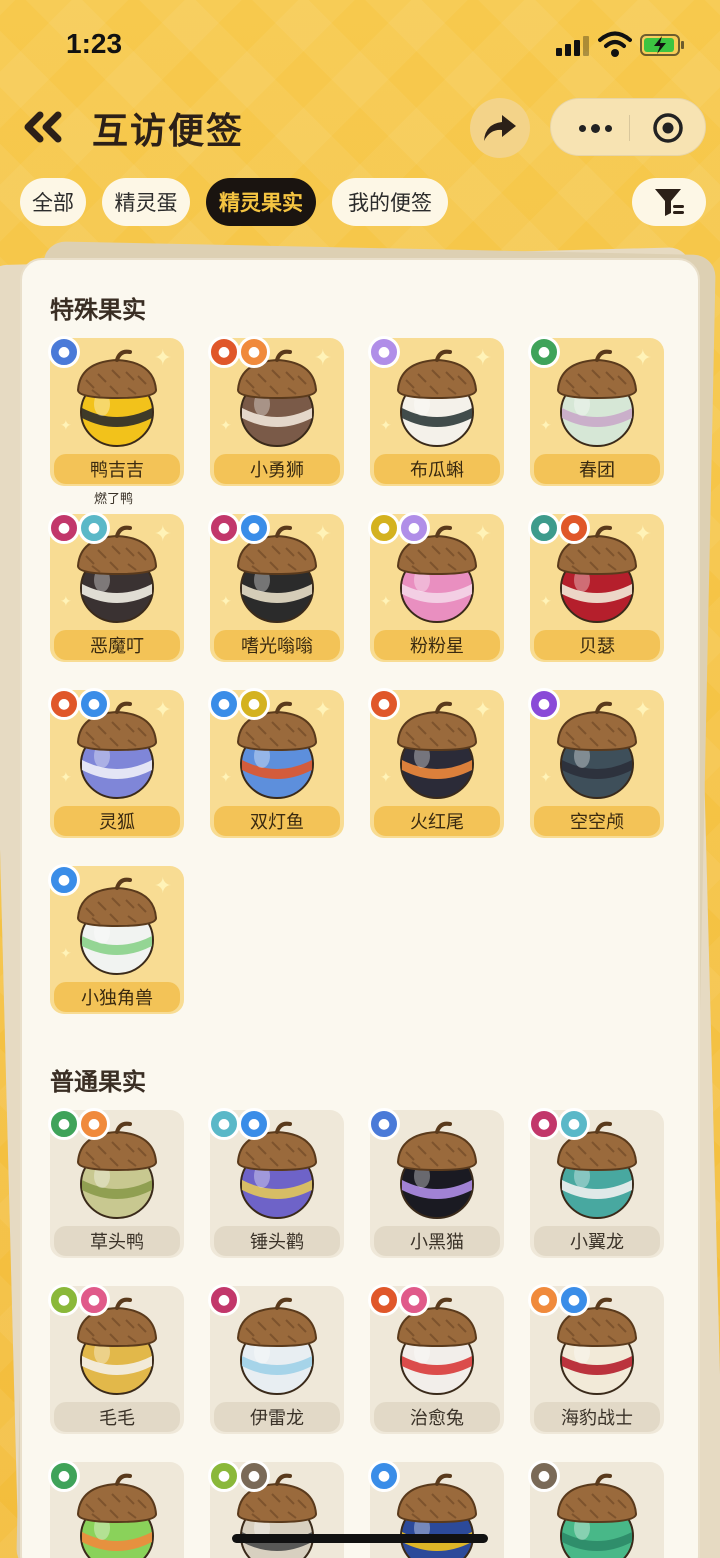  I want to click on page-title: 互访便签, so click(168, 131).